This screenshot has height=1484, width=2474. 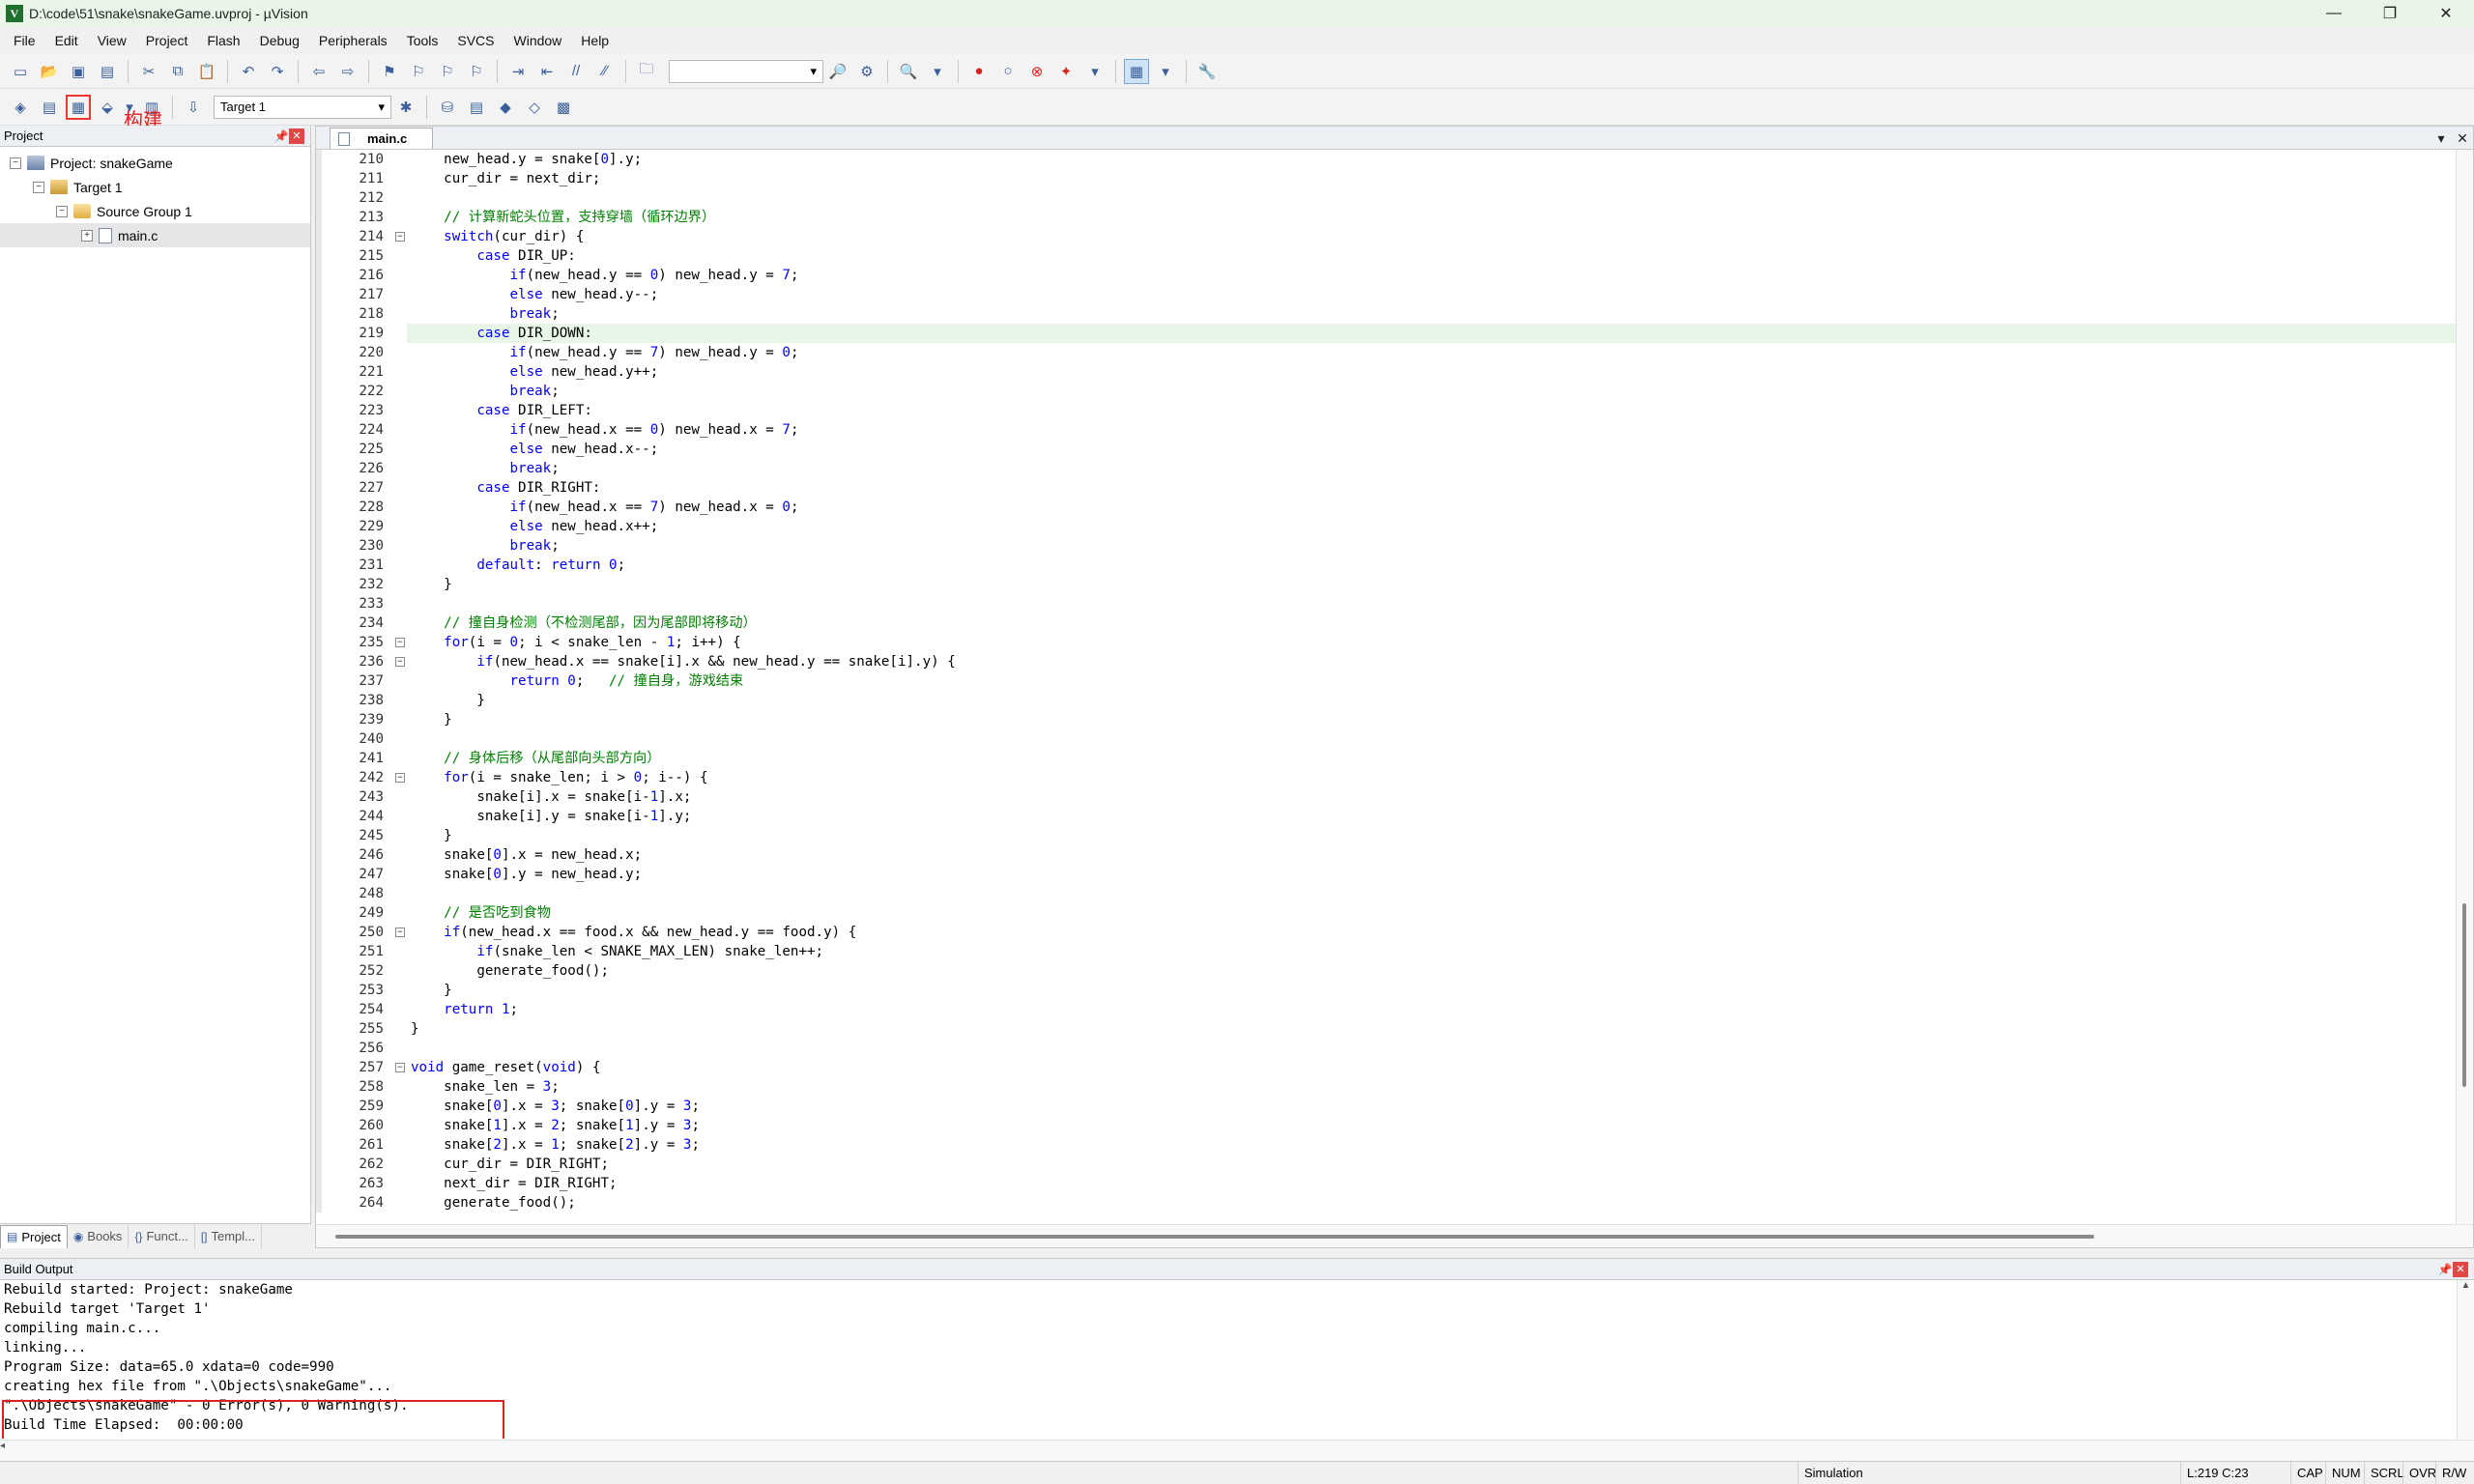 I want to click on code-line: 238 }, so click(x=1395, y=700).